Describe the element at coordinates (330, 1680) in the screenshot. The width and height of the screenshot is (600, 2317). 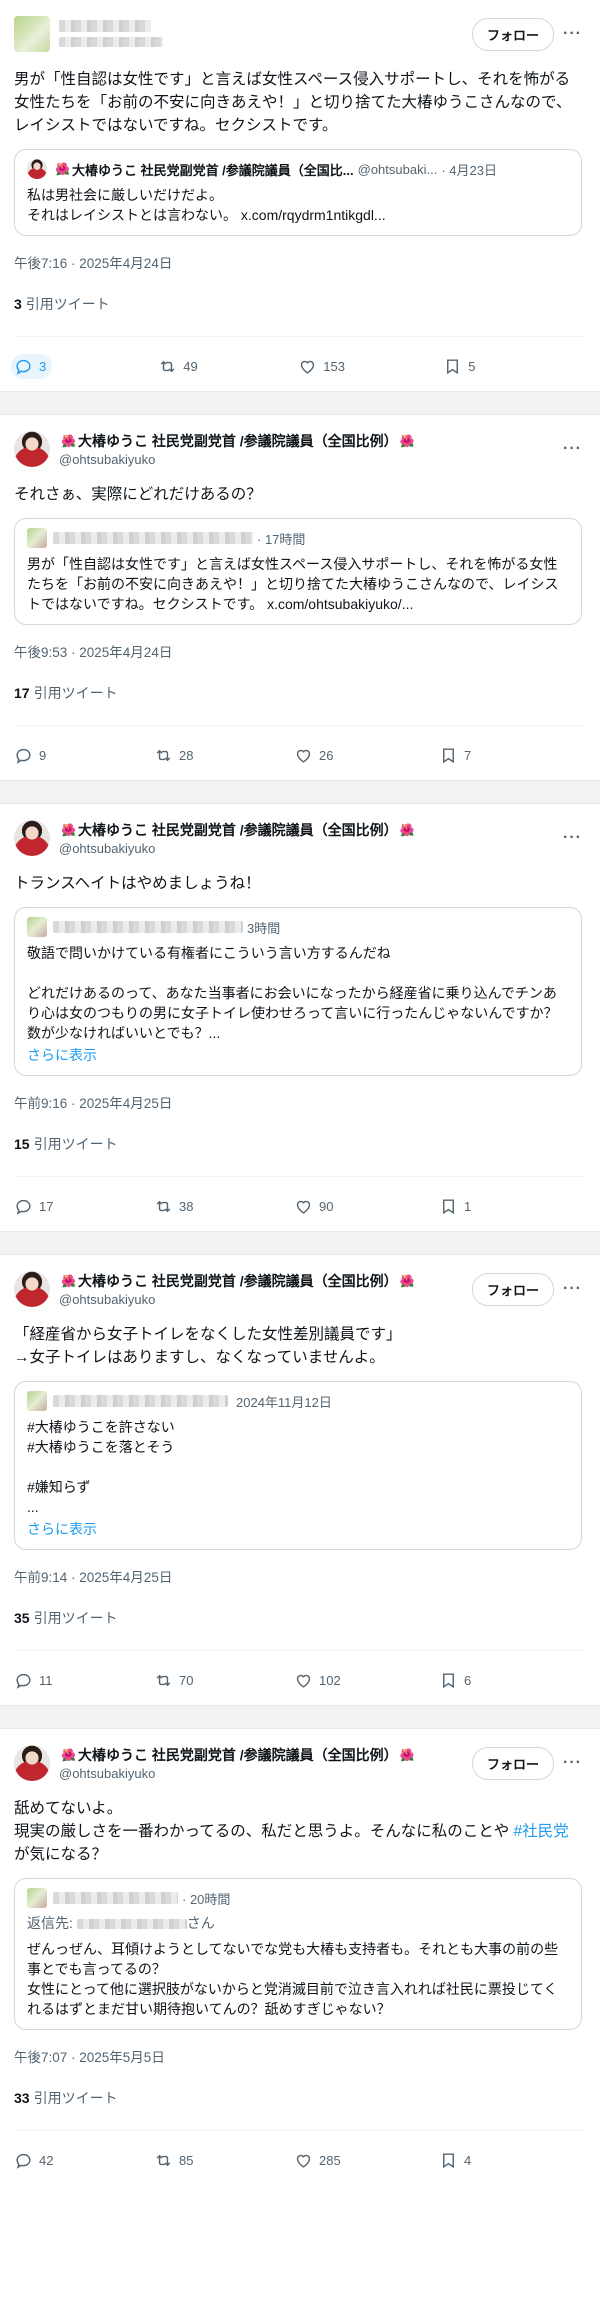
I see `like-count: 102` at that location.